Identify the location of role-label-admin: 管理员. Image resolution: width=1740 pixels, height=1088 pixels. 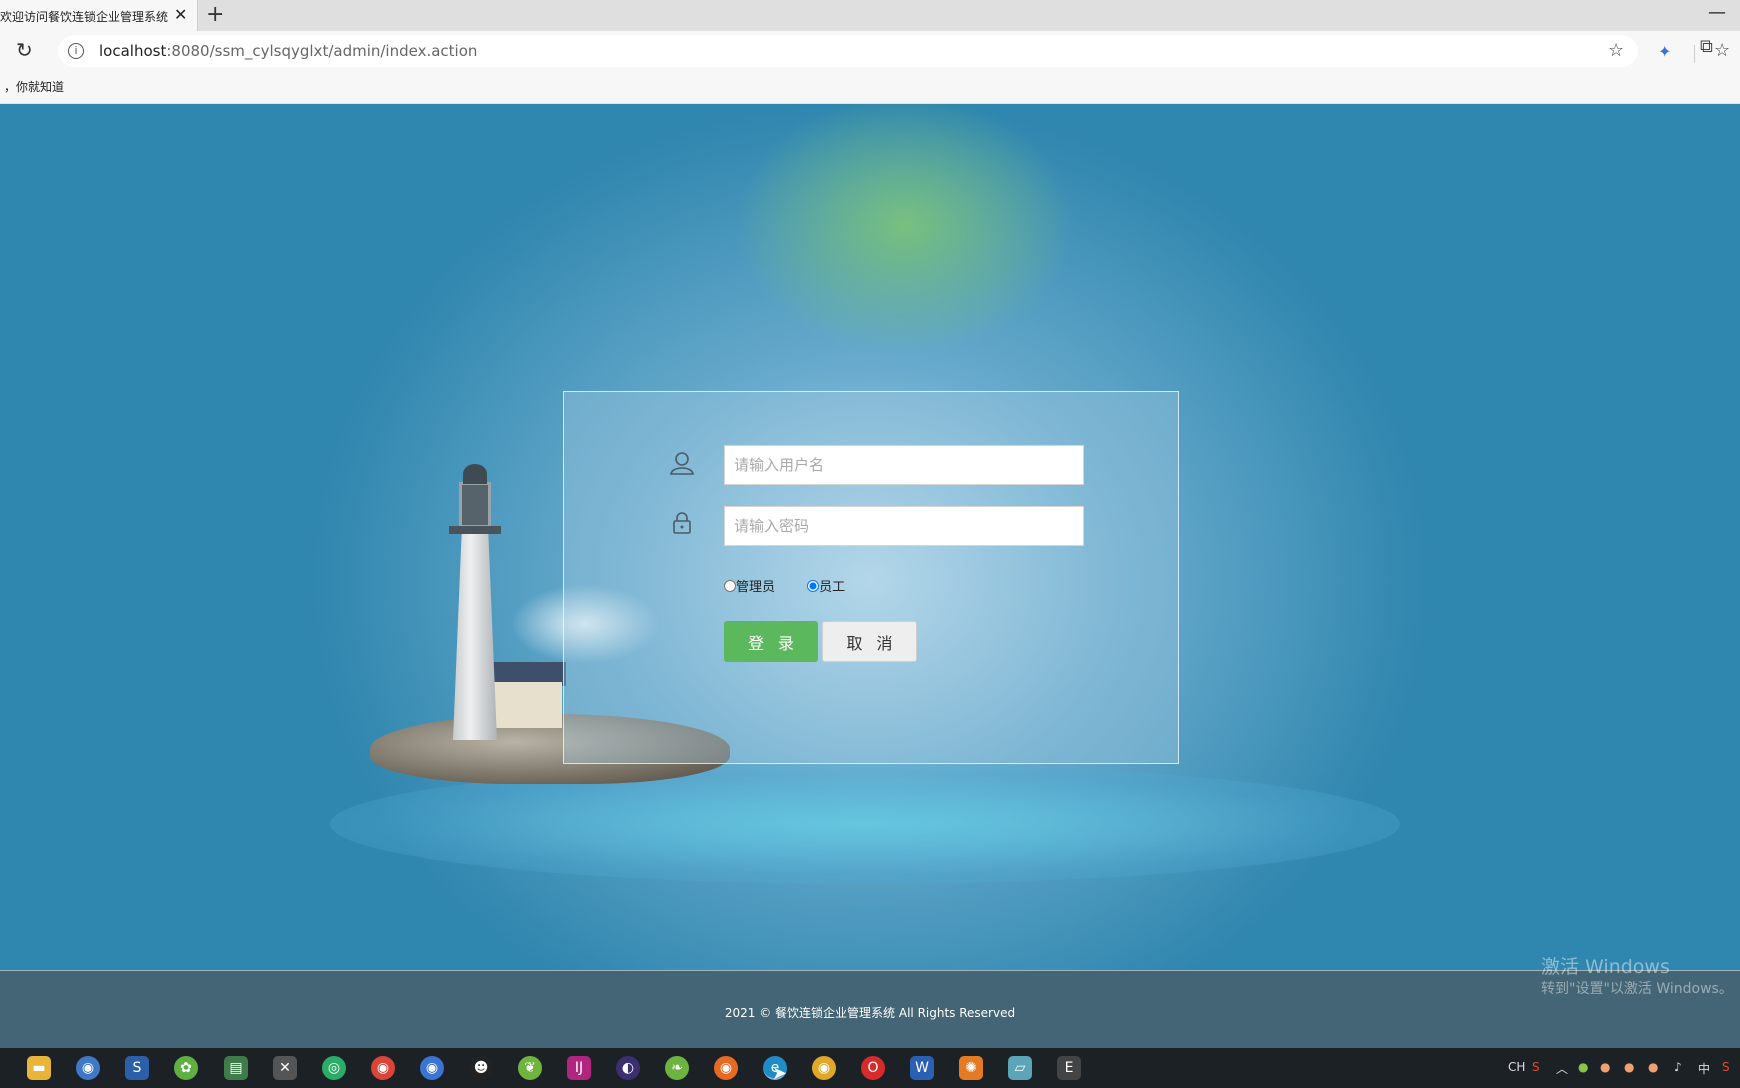
(756, 587).